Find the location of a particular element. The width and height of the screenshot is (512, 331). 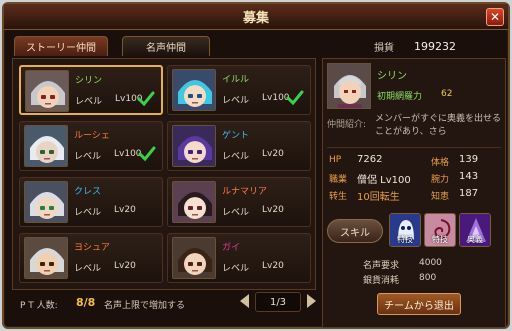

skill-2-caption: 特技 is located at coordinates (440, 239).